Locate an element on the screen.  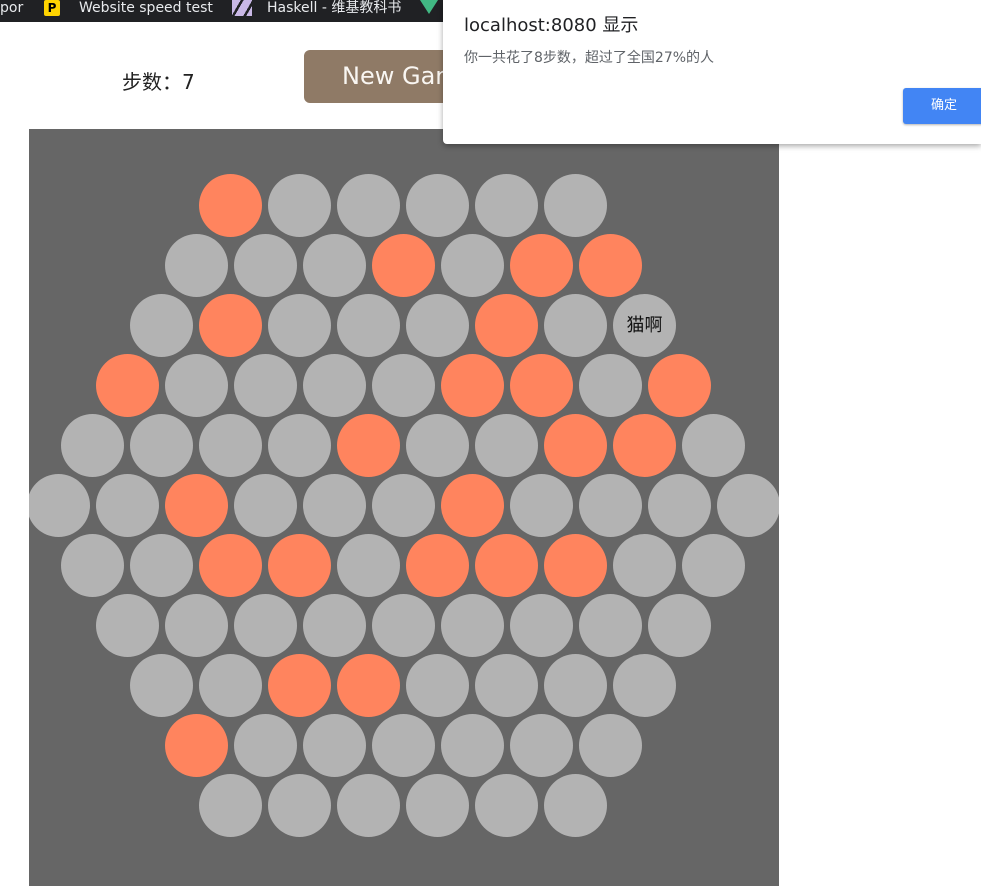
bookmark-website-speed-test: P Website speed test is located at coordinates (128, 11).